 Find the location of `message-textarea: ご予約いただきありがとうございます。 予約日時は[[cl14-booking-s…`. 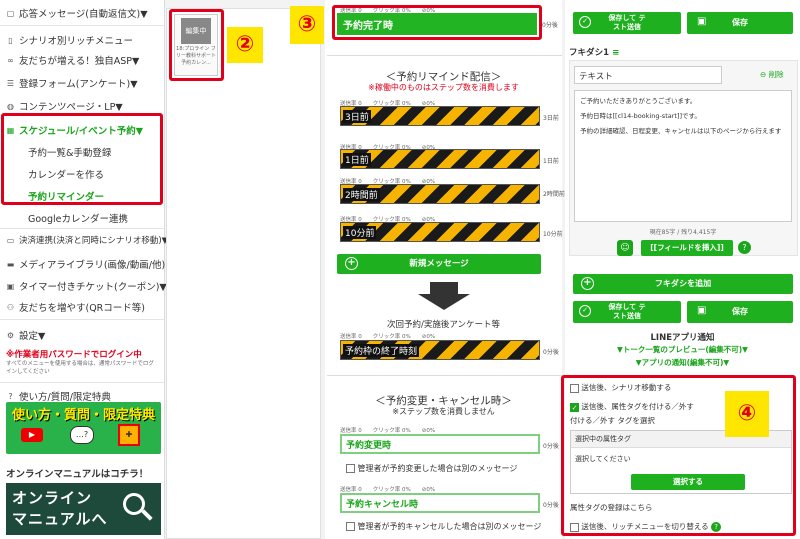

message-textarea: ご予約いただきありがとうございます。 予約日時は[[cl14-booking-s… is located at coordinates (683, 156).